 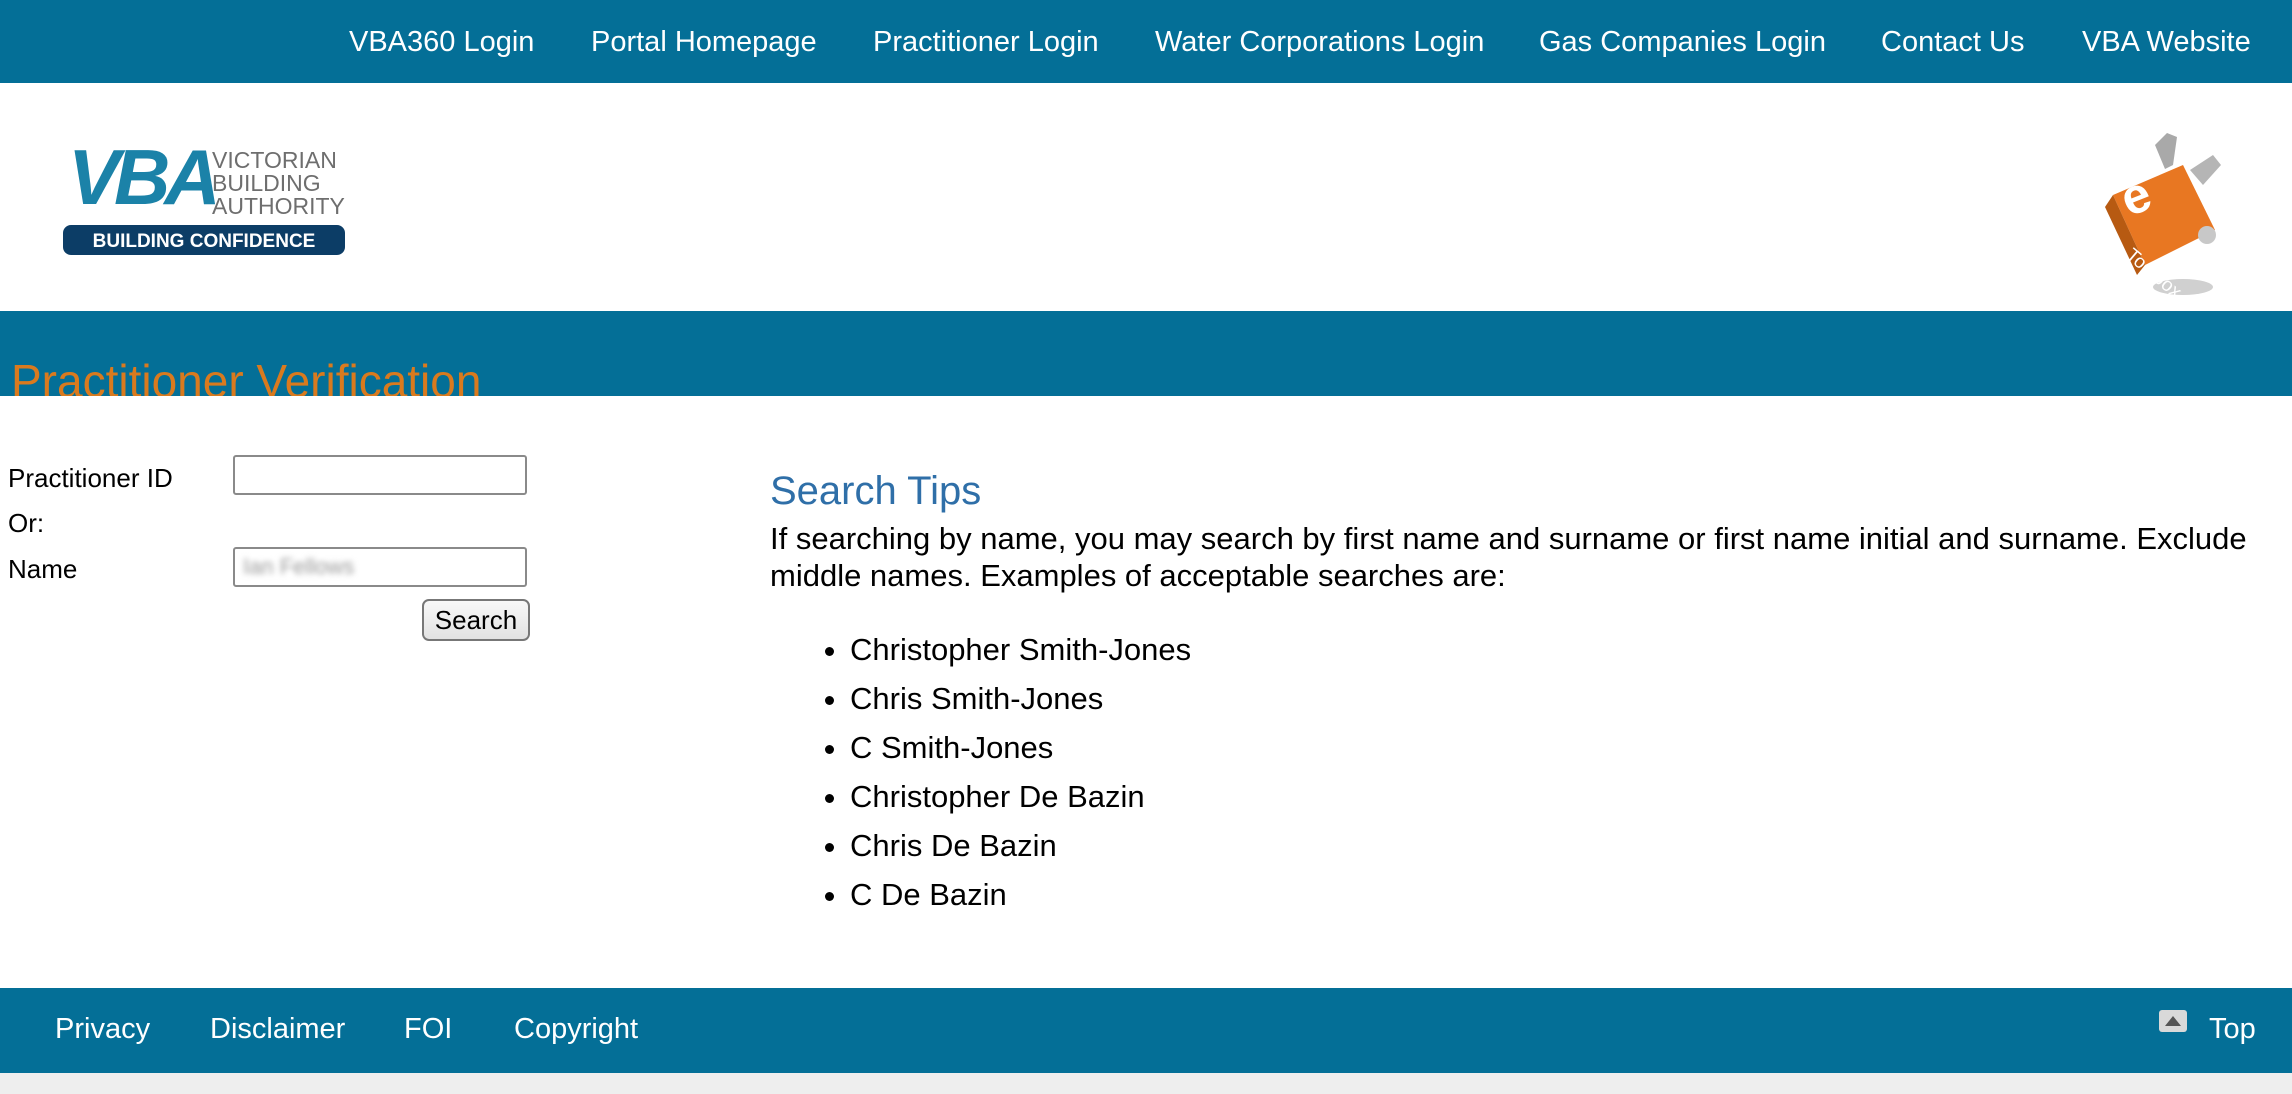 I want to click on back-to-top-link: Top, so click(x=2232, y=1029).